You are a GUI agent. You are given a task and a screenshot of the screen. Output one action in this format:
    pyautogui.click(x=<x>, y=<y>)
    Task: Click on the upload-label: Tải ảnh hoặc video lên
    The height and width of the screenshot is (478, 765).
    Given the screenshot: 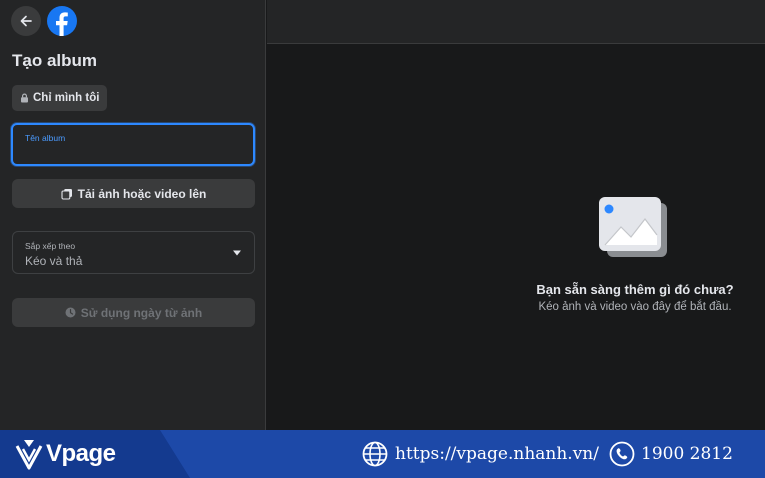 What is the action you would take?
    pyautogui.click(x=142, y=193)
    